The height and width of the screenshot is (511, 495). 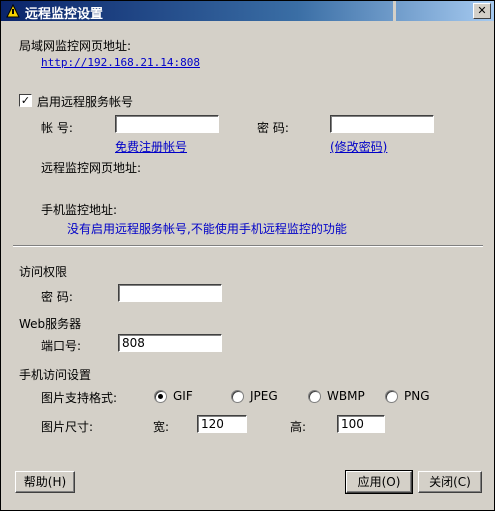 What do you see at coordinates (361, 424) in the screenshot?
I see `image-height-input` at bounding box center [361, 424].